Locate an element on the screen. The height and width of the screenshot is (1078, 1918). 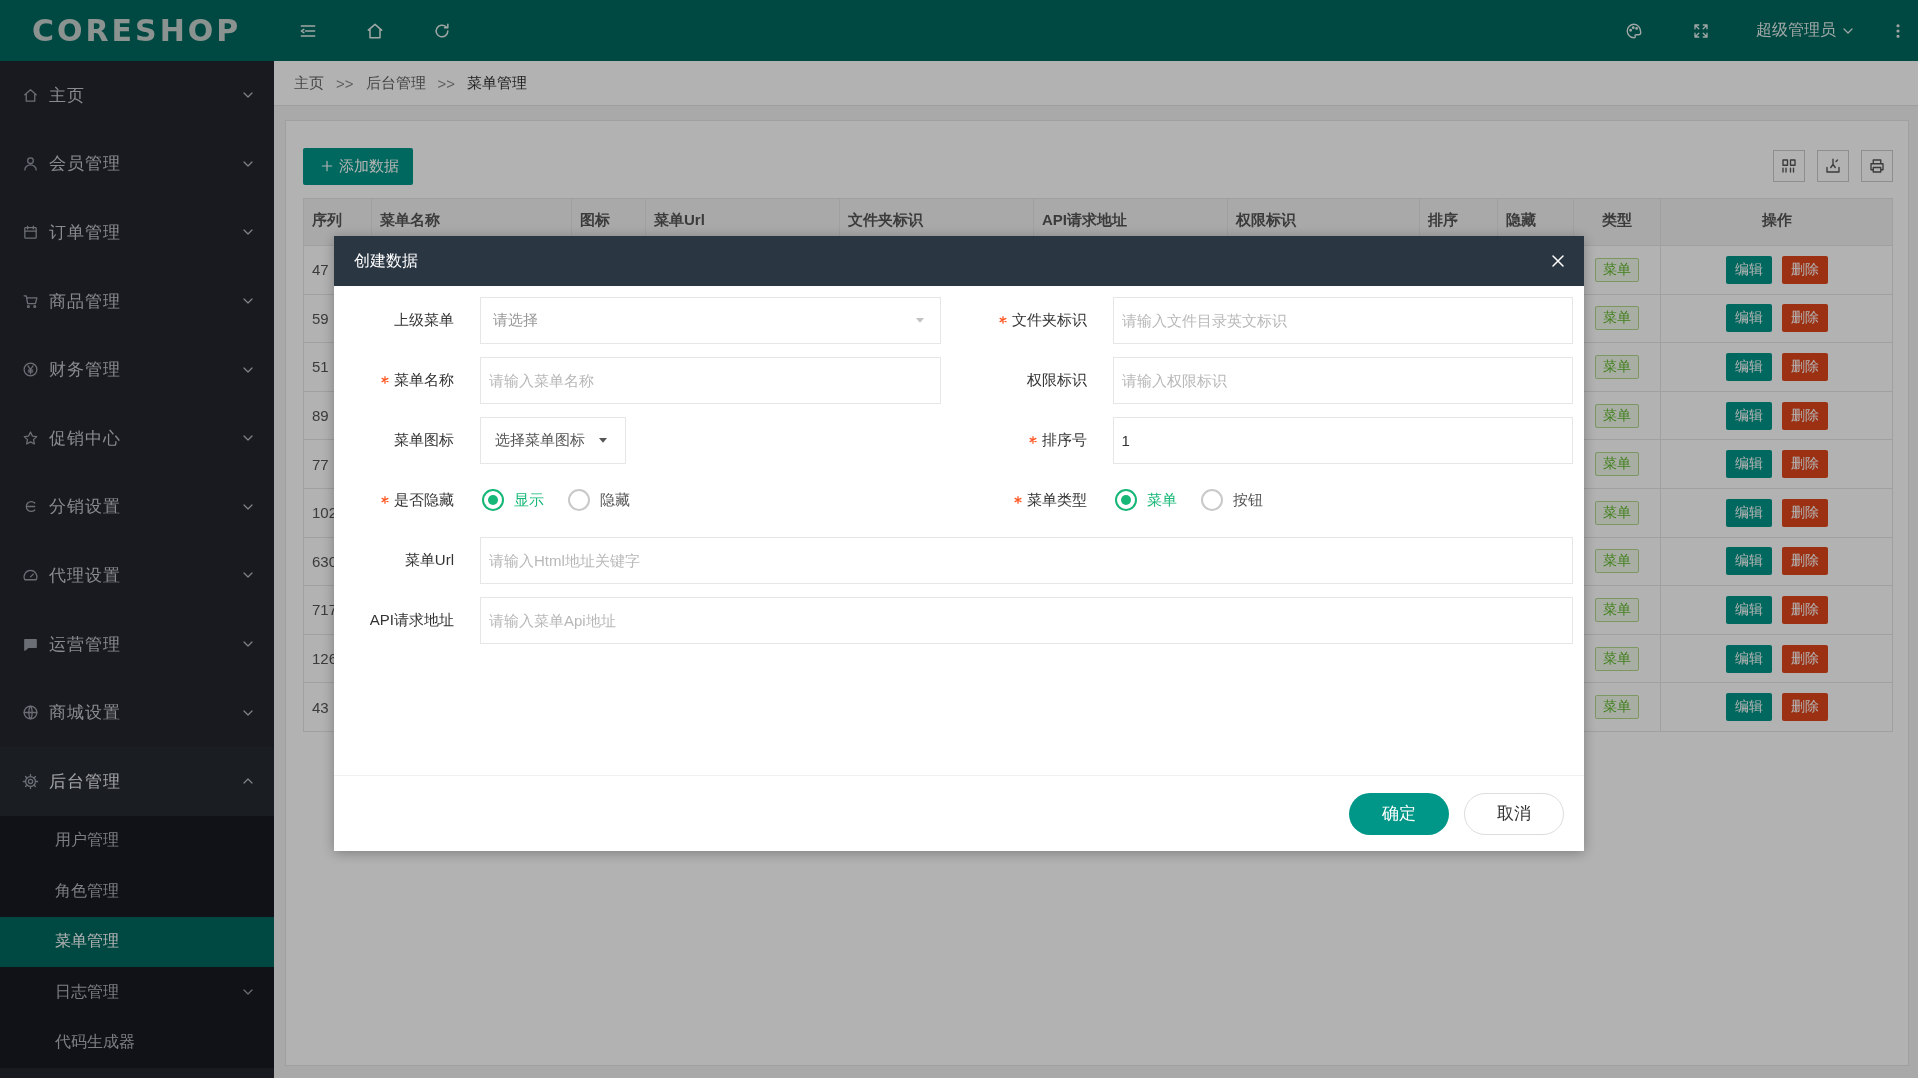
columns-button is located at coordinates (1789, 166).